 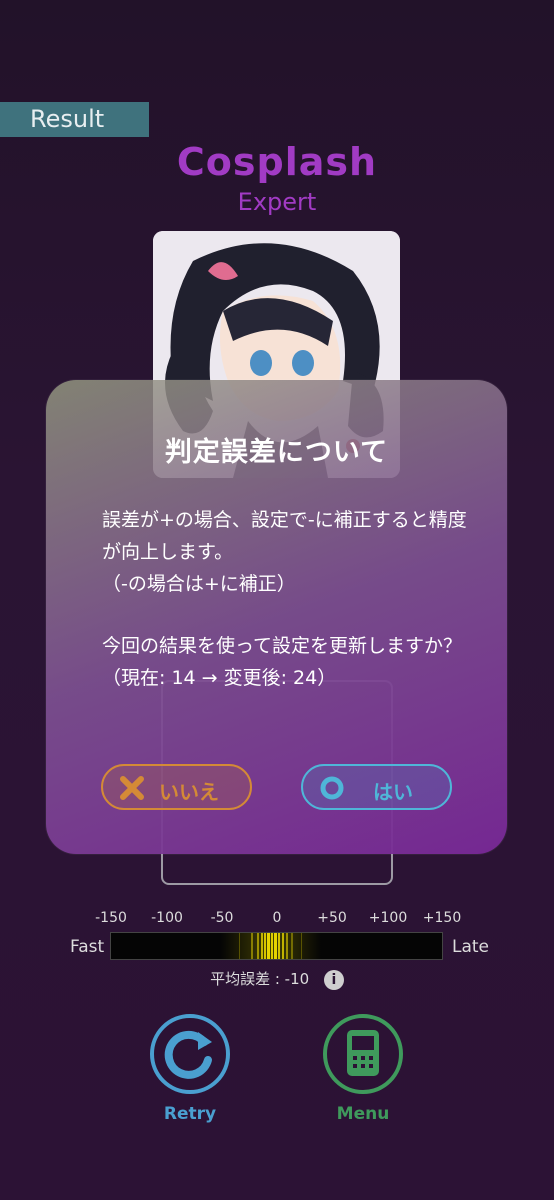 What do you see at coordinates (277, 162) in the screenshot?
I see `song-title: Cosplash` at bounding box center [277, 162].